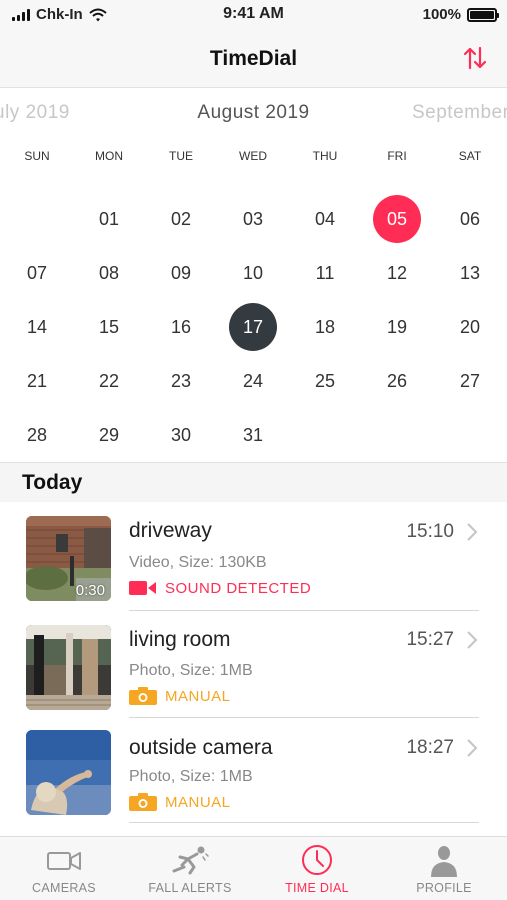 This screenshot has width=507, height=900. What do you see at coordinates (253, 15) in the screenshot?
I see `status-bar: Chk-In 9:41 AM 100%` at bounding box center [253, 15].